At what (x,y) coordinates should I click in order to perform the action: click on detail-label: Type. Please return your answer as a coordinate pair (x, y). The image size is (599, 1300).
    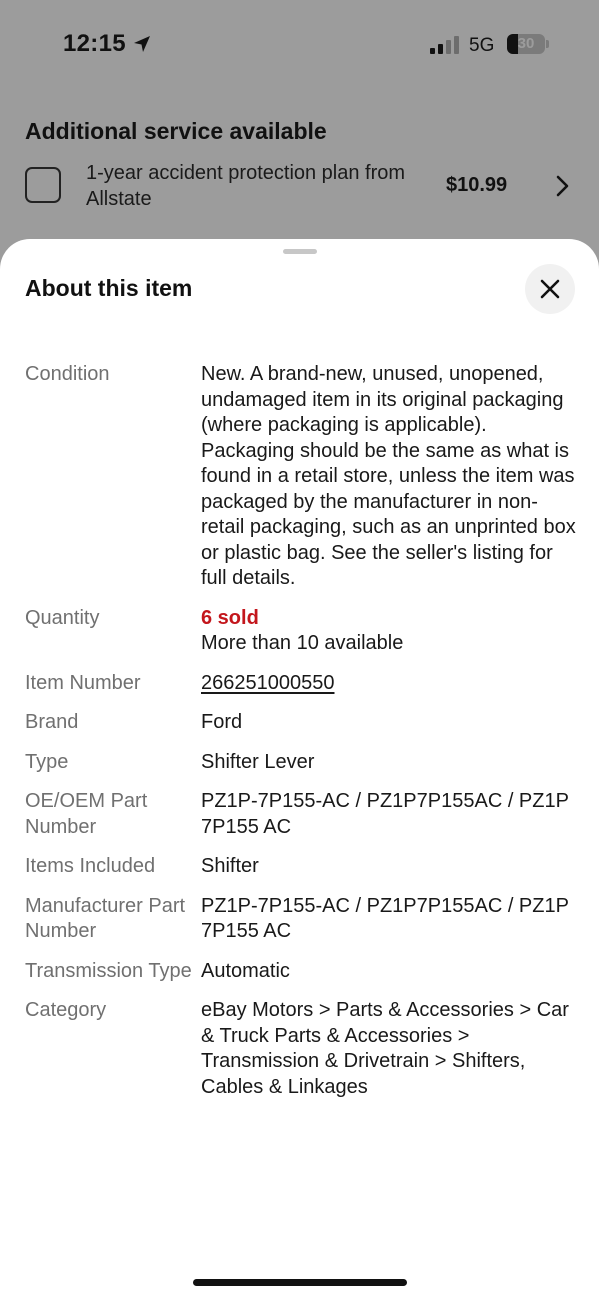
    Looking at the image, I should click on (47, 761).